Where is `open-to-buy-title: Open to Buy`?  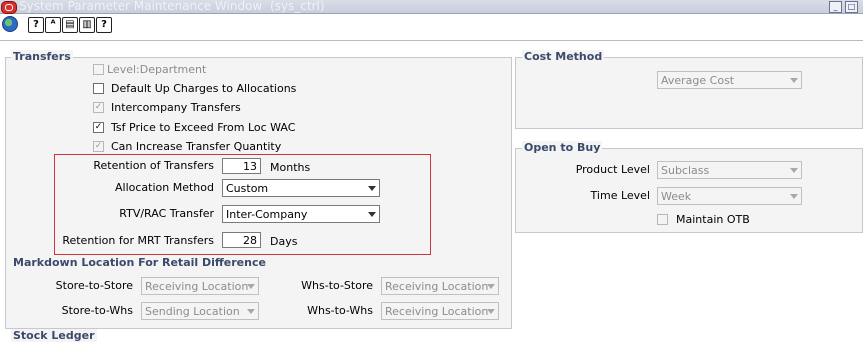 open-to-buy-title: Open to Buy is located at coordinates (562, 147).